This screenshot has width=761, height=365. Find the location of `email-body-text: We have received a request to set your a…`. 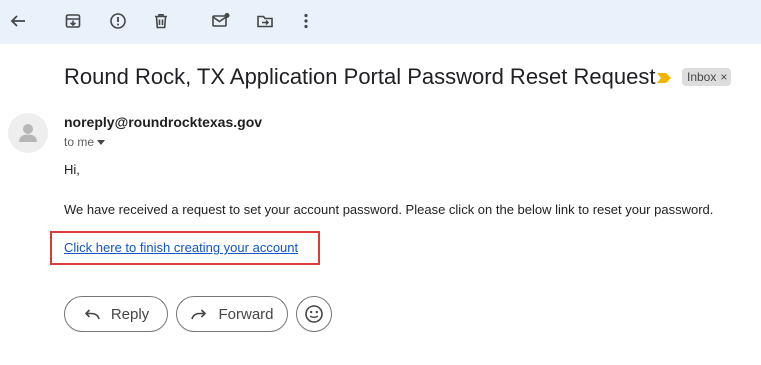

email-body-text: We have received a request to set your a… is located at coordinates (389, 209).